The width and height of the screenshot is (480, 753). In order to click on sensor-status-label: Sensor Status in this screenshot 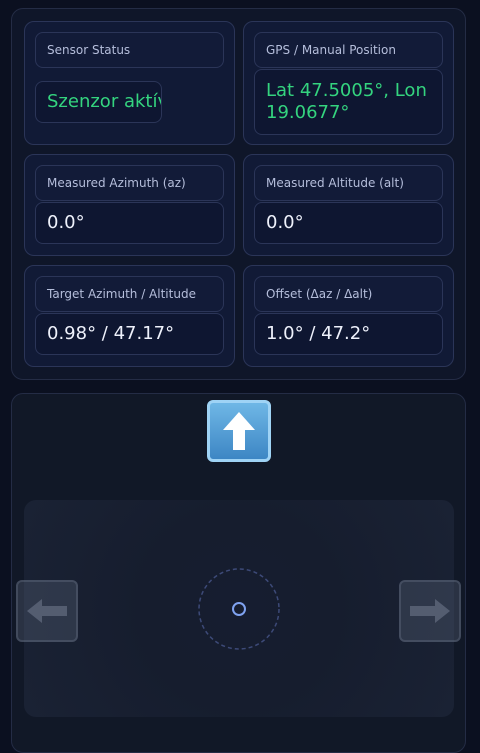, I will do `click(129, 50)`.